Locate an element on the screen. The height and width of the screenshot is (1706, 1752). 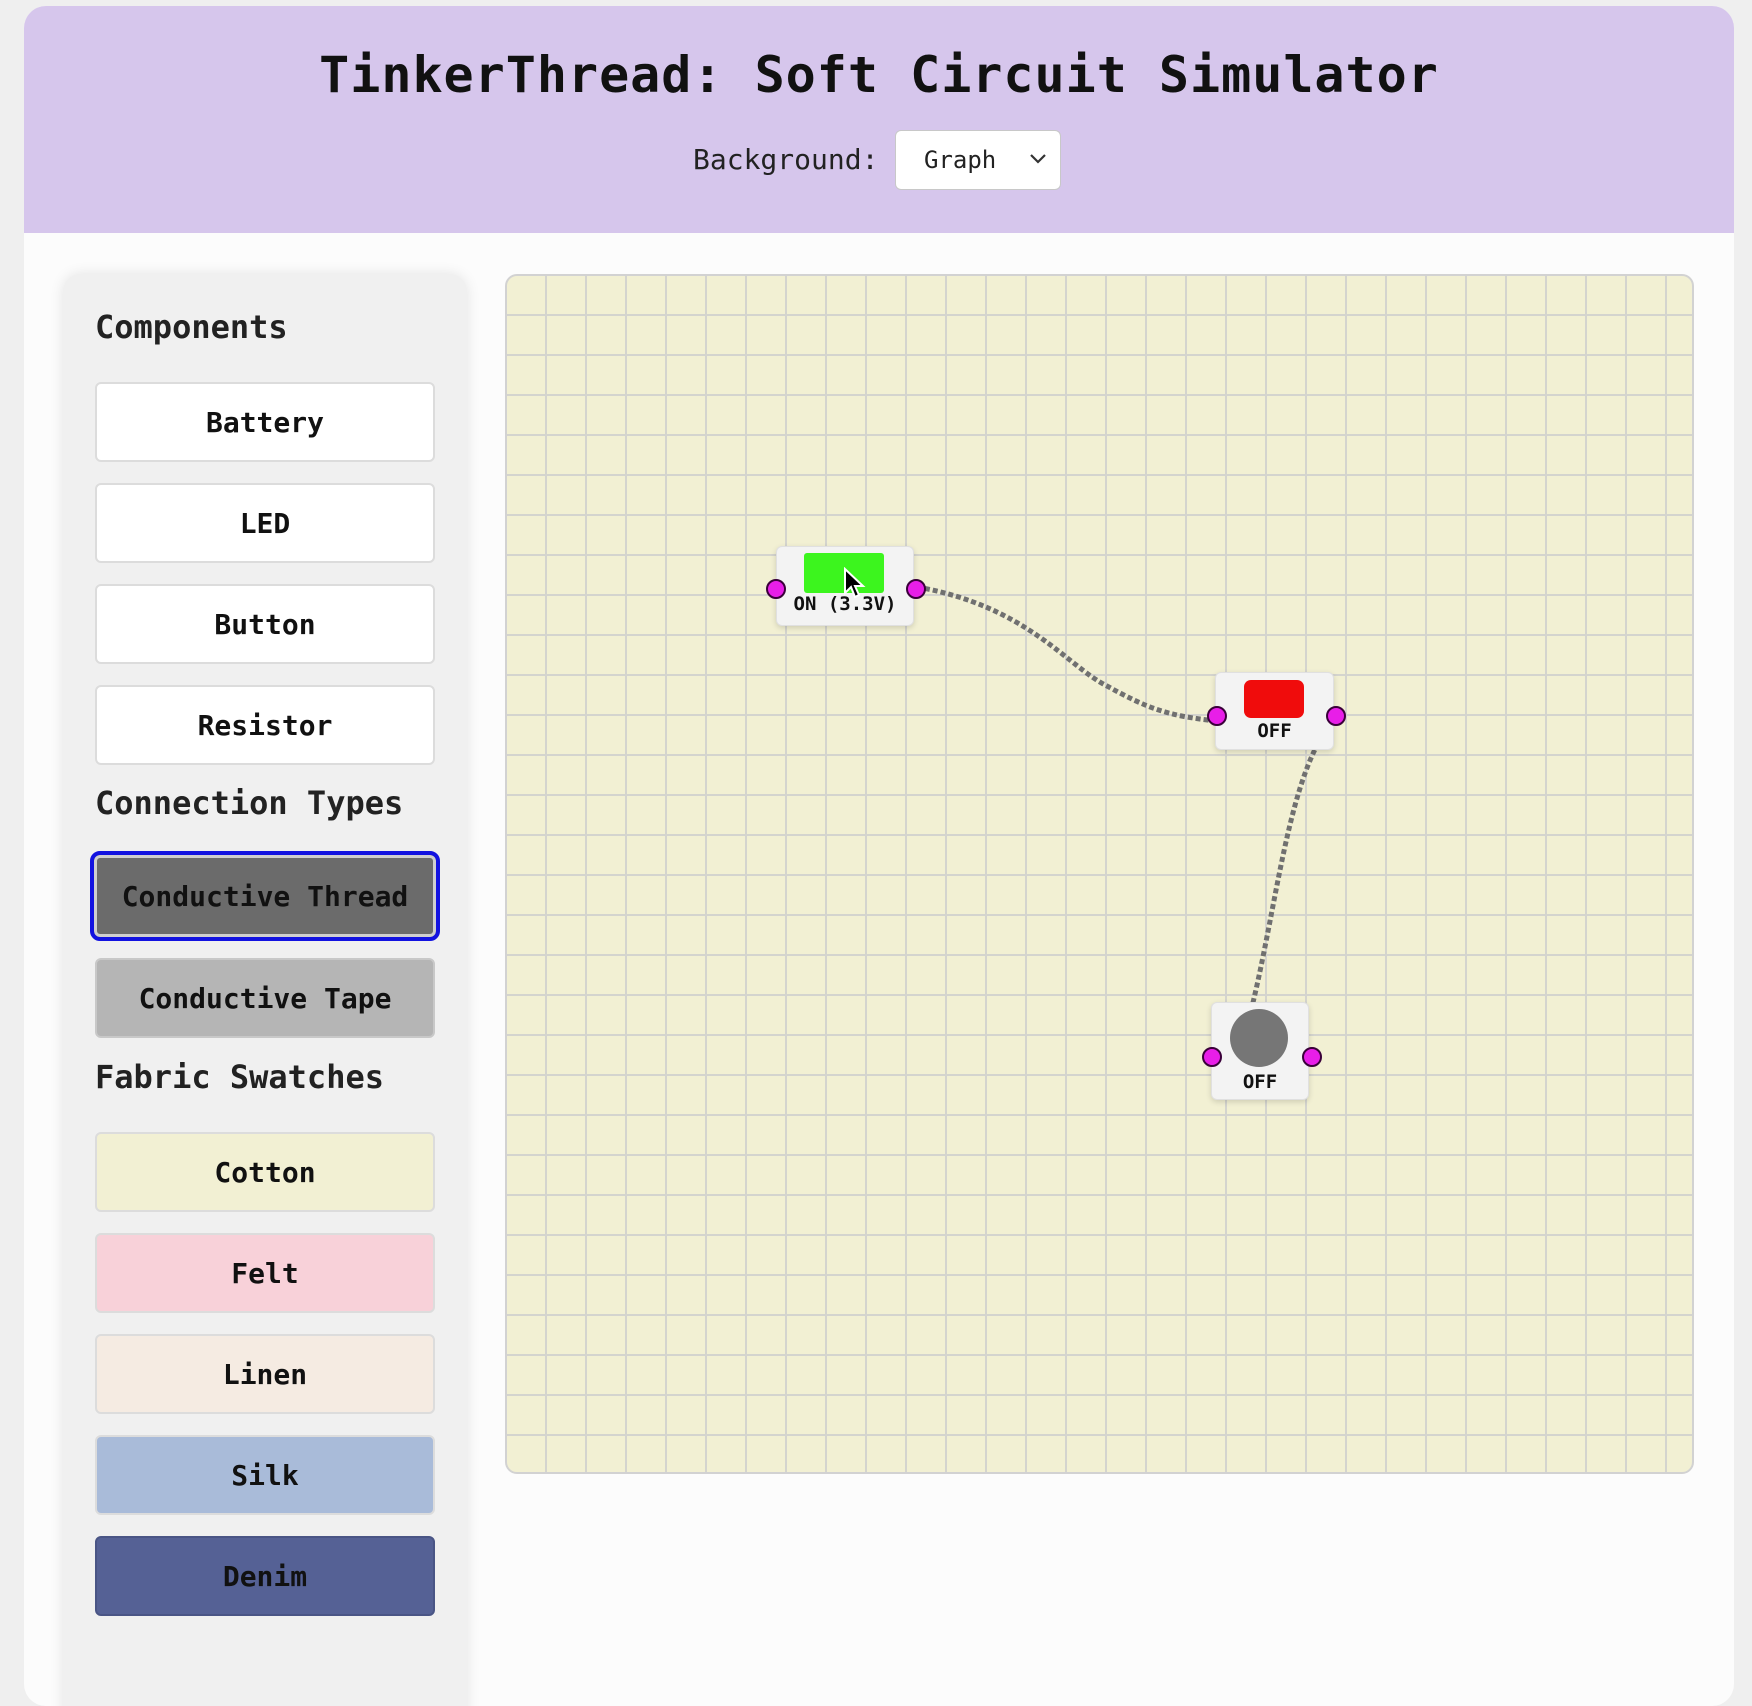
component-battery-button: Battery is located at coordinates (265, 422).